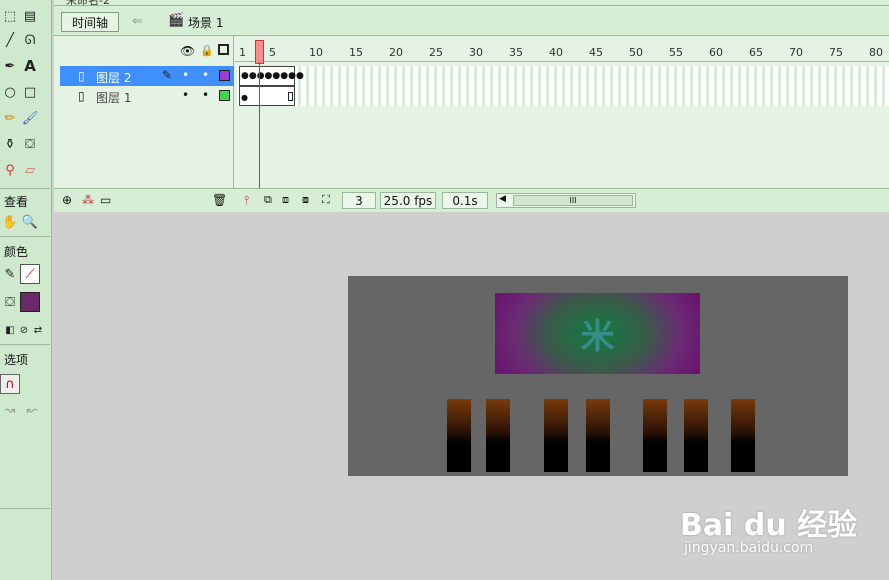  What do you see at coordinates (105, 200) in the screenshot?
I see `insert-folder-icon: ▭` at bounding box center [105, 200].